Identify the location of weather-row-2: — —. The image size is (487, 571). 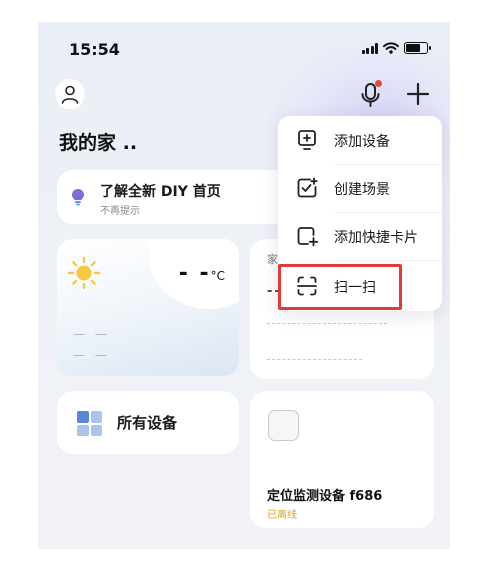
(91, 355).